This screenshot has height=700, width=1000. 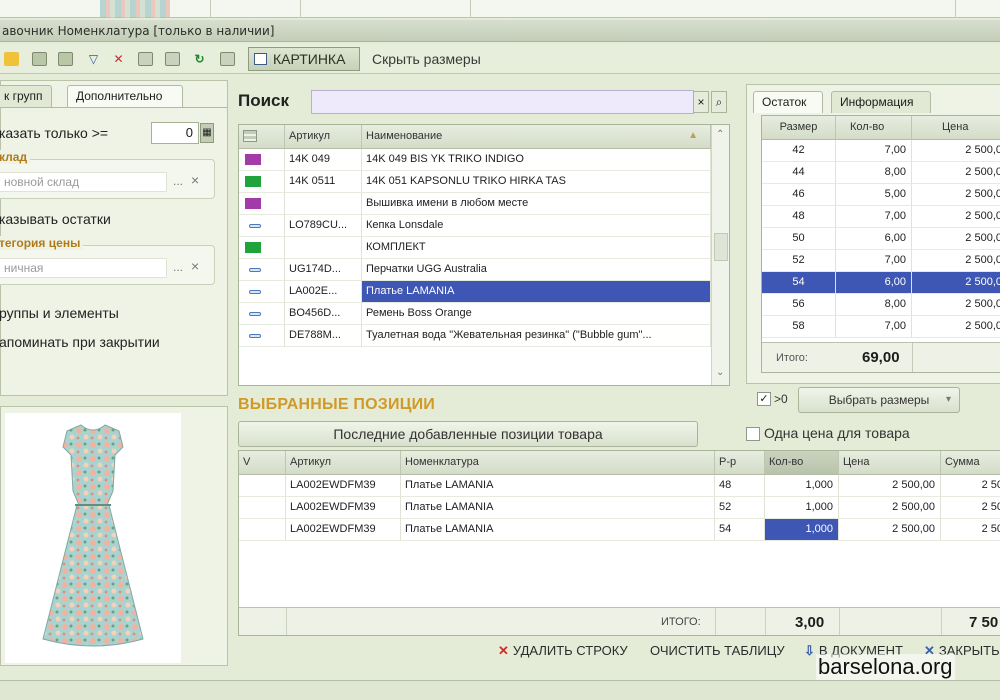 What do you see at coordinates (874, 195) in the screenshot?
I see `stock-qty: 5,00` at bounding box center [874, 195].